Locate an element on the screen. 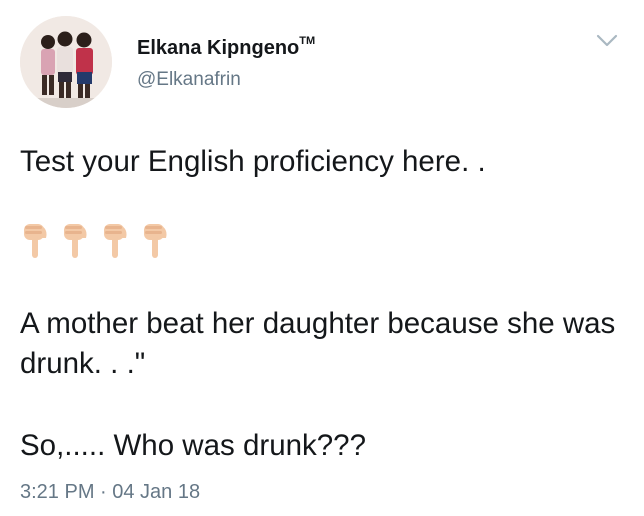 The height and width of the screenshot is (516, 644). trademark-badge: TM is located at coordinates (307, 41).